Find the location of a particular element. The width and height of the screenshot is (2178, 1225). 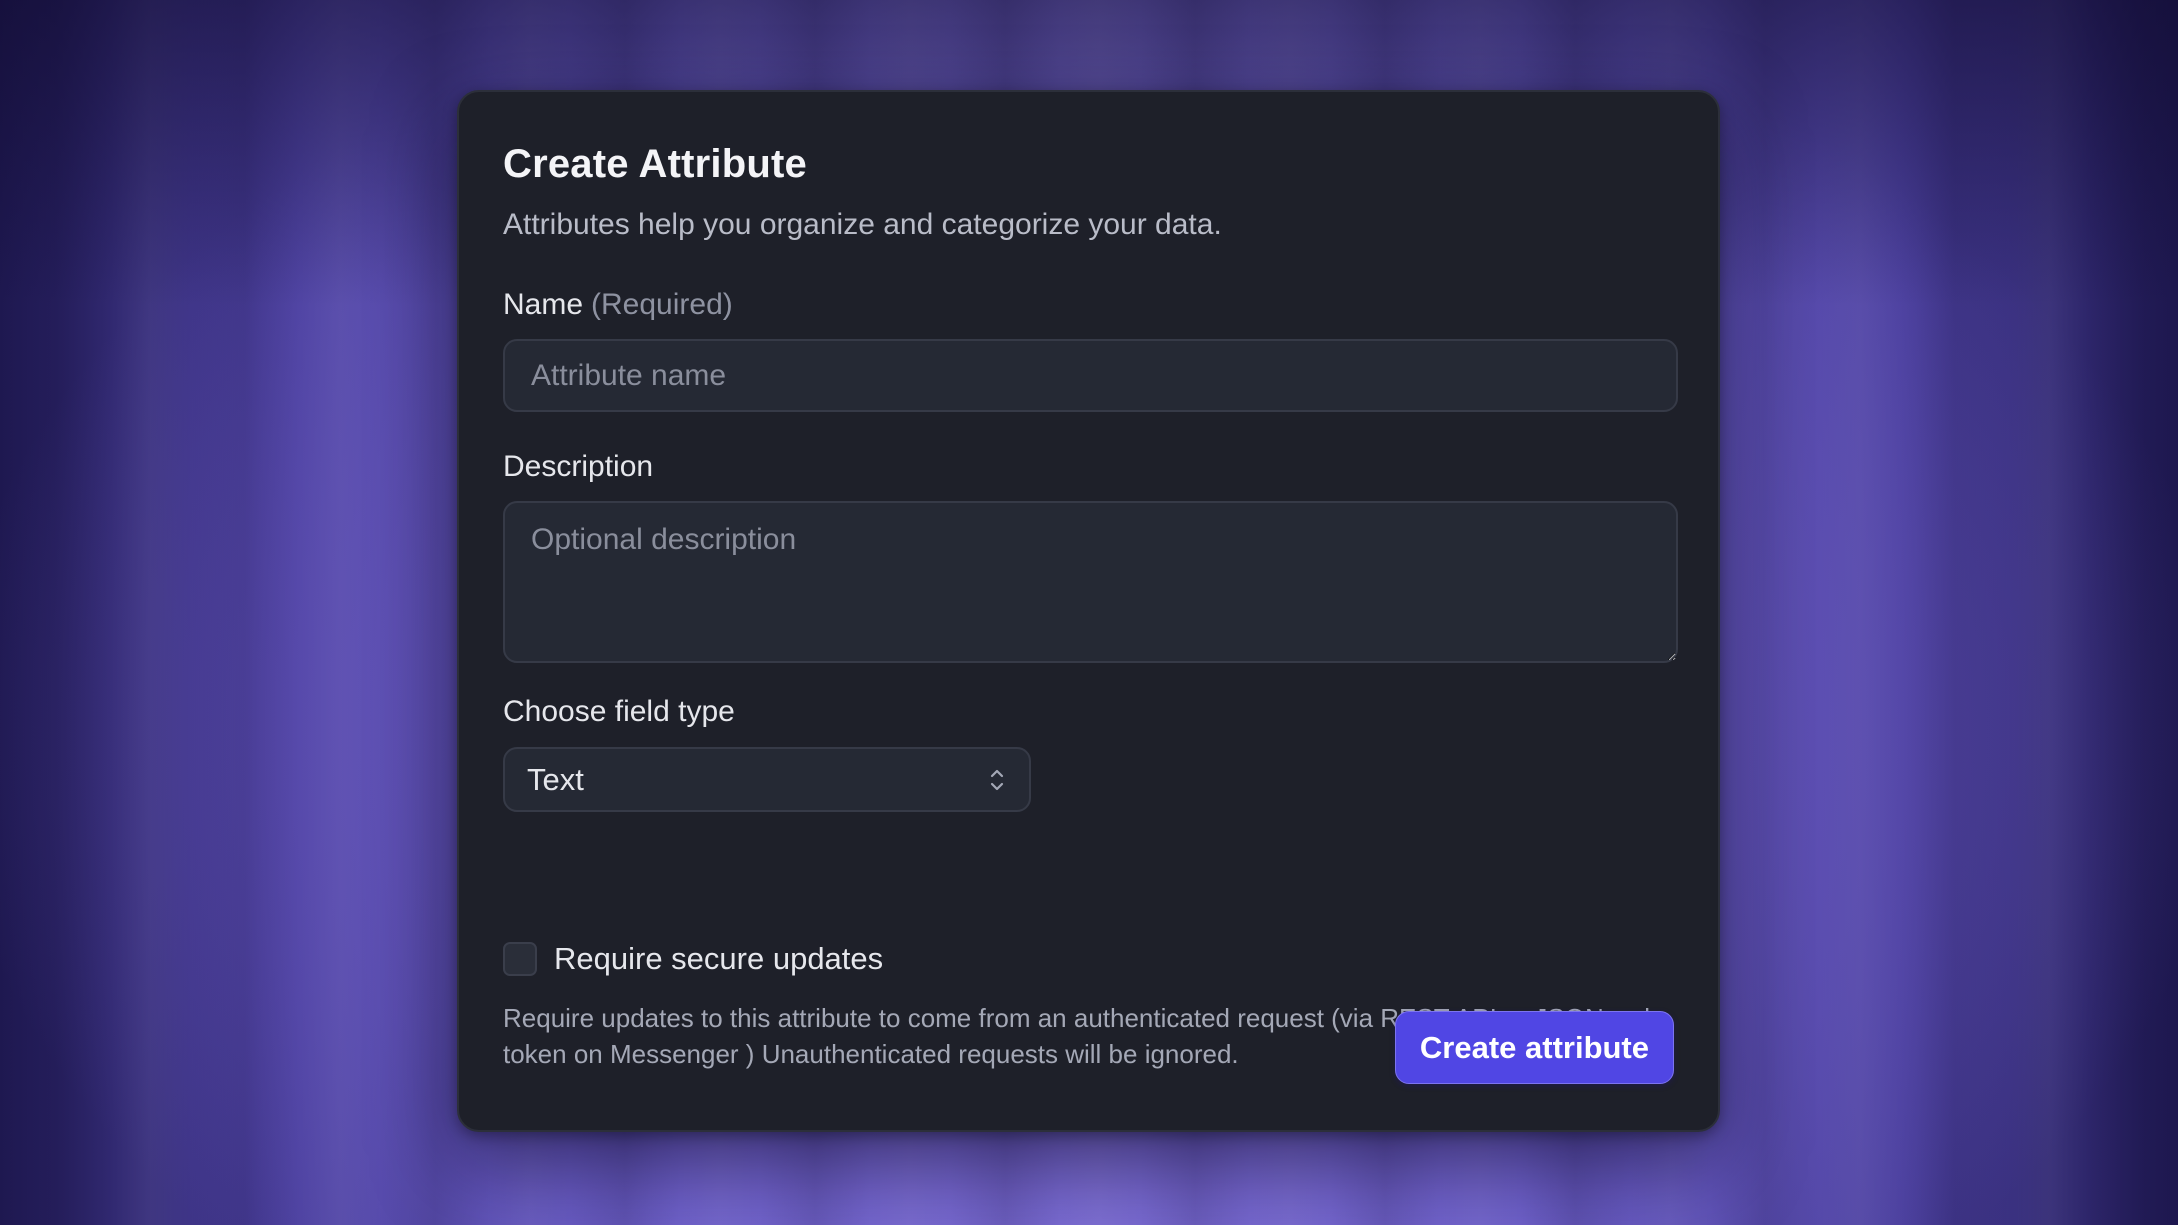

create-attribute-button: Create attribute is located at coordinates (1534, 1047).